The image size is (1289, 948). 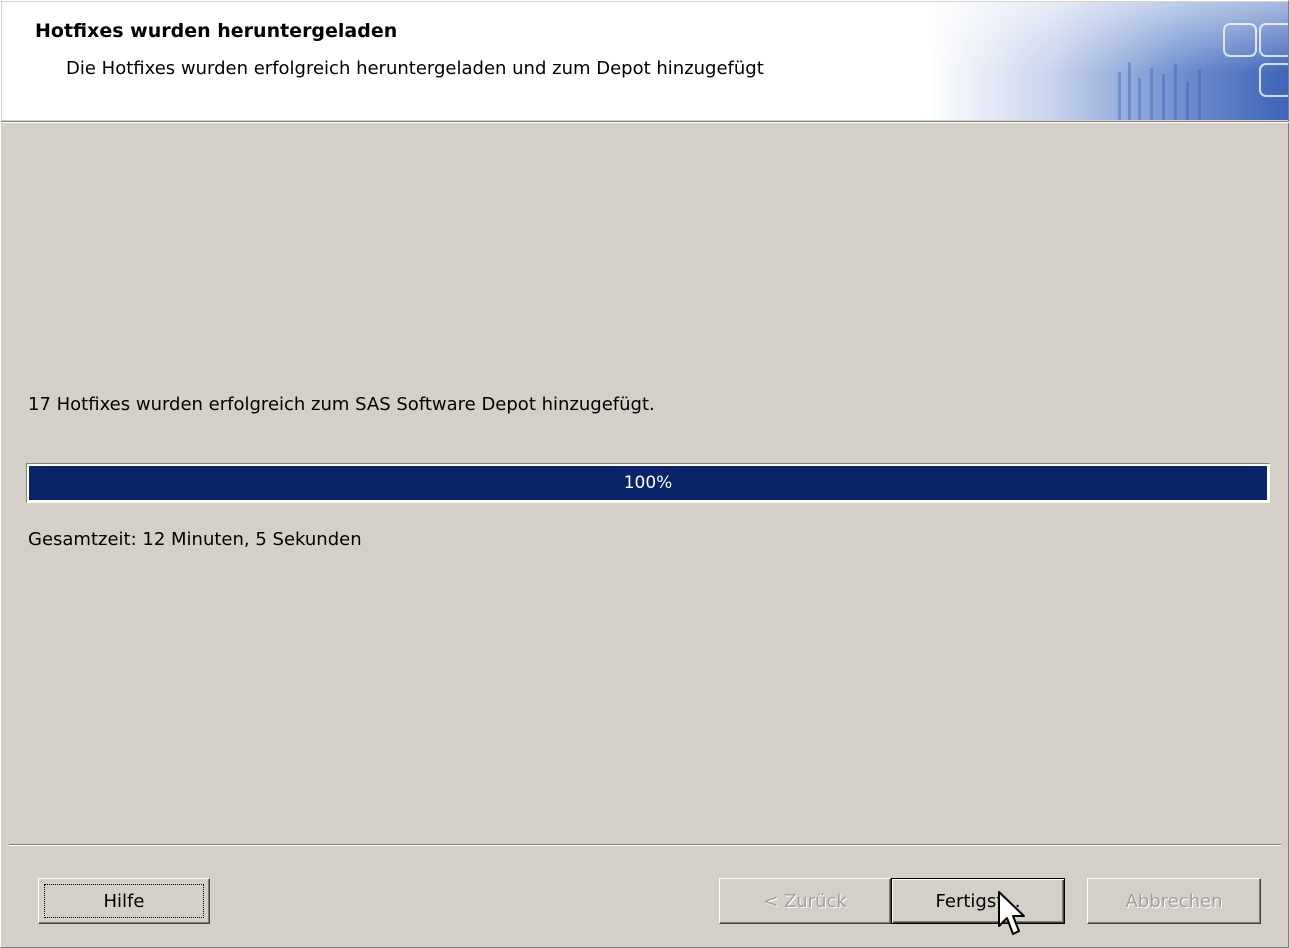 What do you see at coordinates (1174, 901) in the screenshot?
I see `cancel-button: Abbrechen` at bounding box center [1174, 901].